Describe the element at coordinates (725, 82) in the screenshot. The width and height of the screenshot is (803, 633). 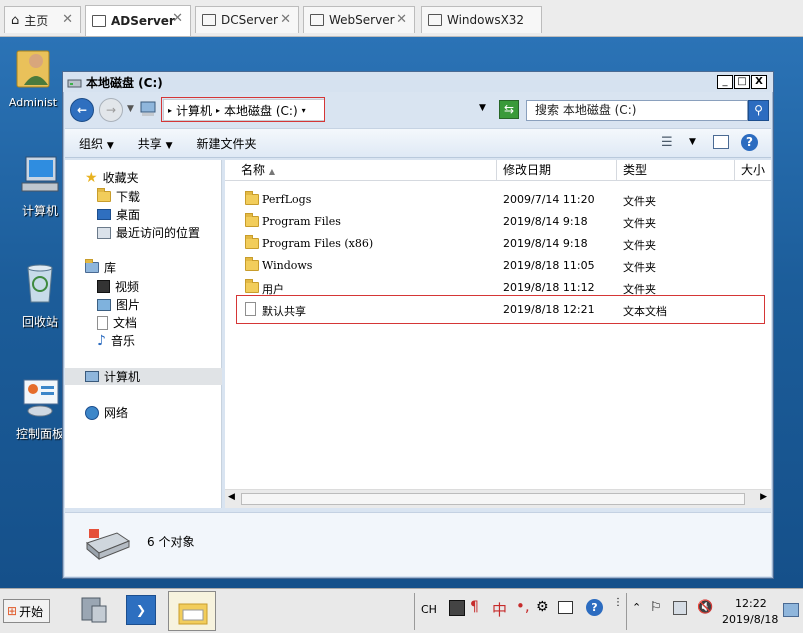
I see `minimize-button: _` at that location.